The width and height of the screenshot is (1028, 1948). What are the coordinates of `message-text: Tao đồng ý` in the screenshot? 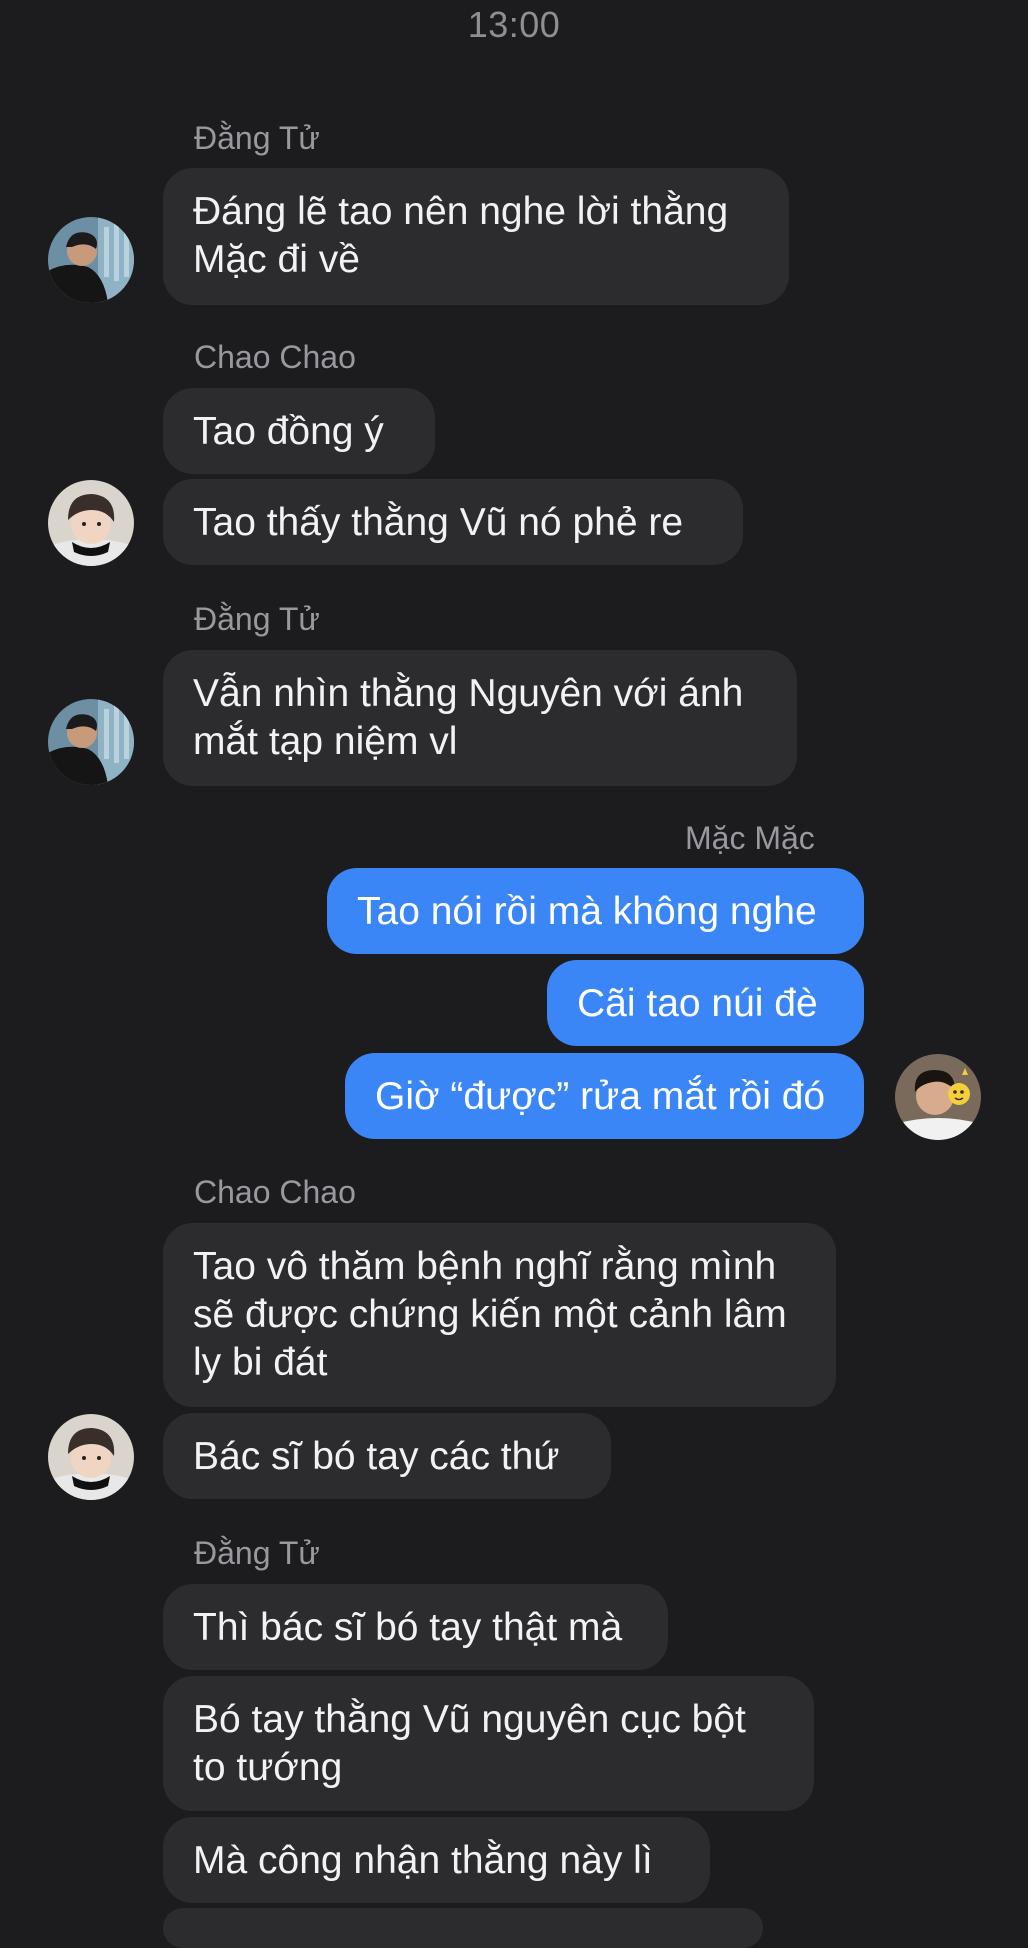 It's located at (288, 431).